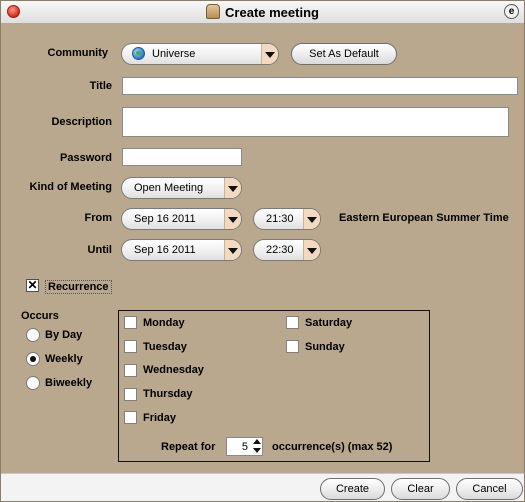 The width and height of the screenshot is (525, 502). What do you see at coordinates (64, 359) in the screenshot?
I see `weekly-label: Weekly` at bounding box center [64, 359].